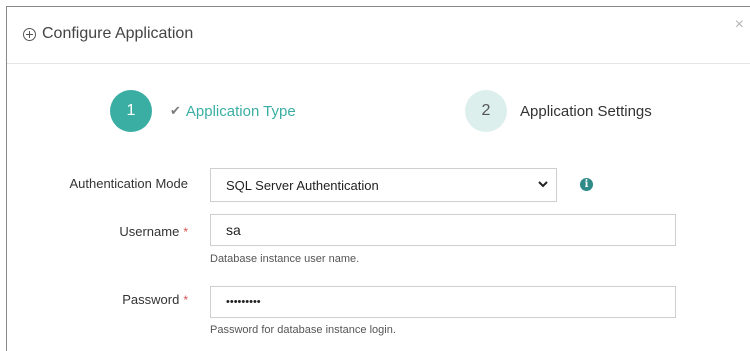 The width and height of the screenshot is (750, 351). What do you see at coordinates (175, 110) in the screenshot?
I see `check-icon: ✔` at bounding box center [175, 110].